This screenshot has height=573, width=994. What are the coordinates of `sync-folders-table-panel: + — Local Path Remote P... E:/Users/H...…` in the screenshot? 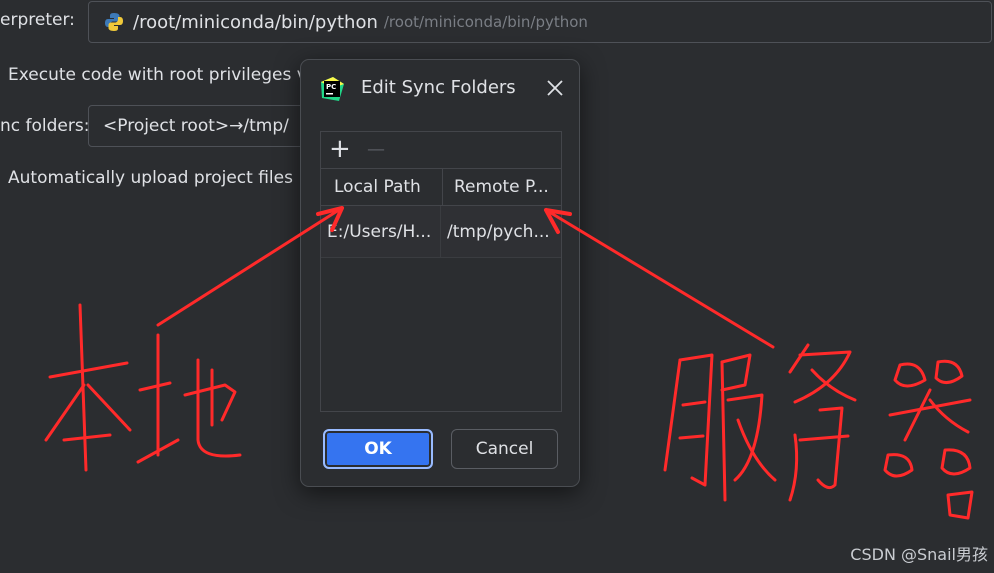 It's located at (441, 271).